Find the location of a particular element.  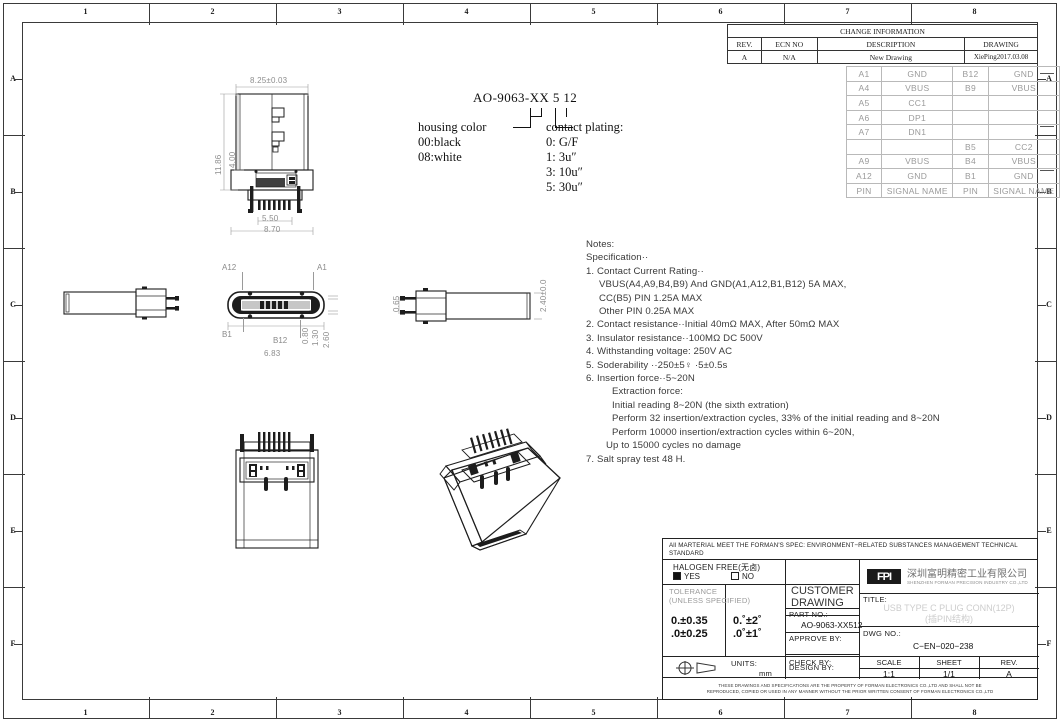

scale-label: SCALE is located at coordinates (889, 662).